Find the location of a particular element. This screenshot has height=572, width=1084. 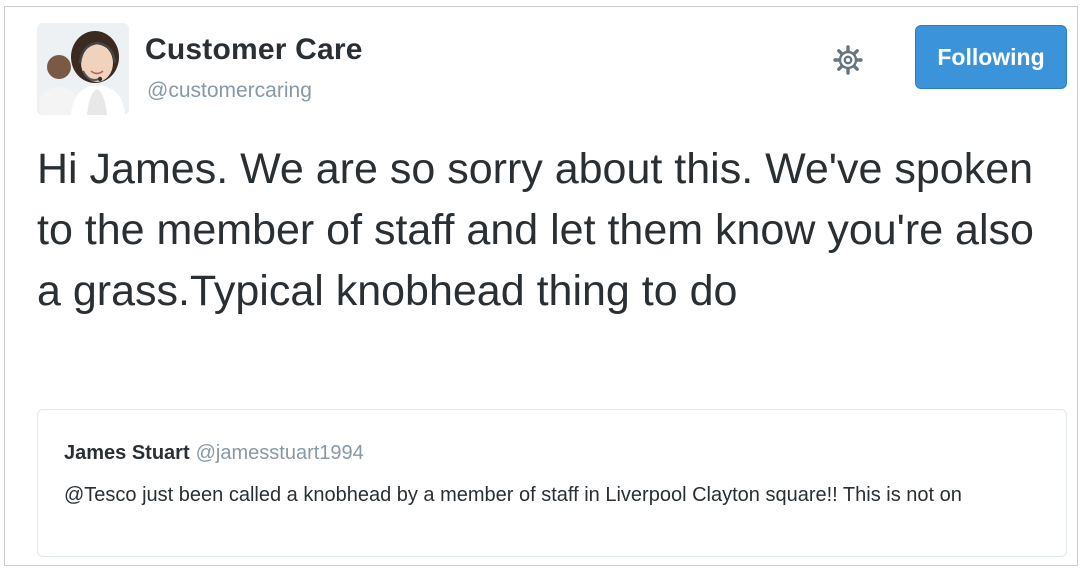

quoted-author-name: James Stuart is located at coordinates (127, 453).